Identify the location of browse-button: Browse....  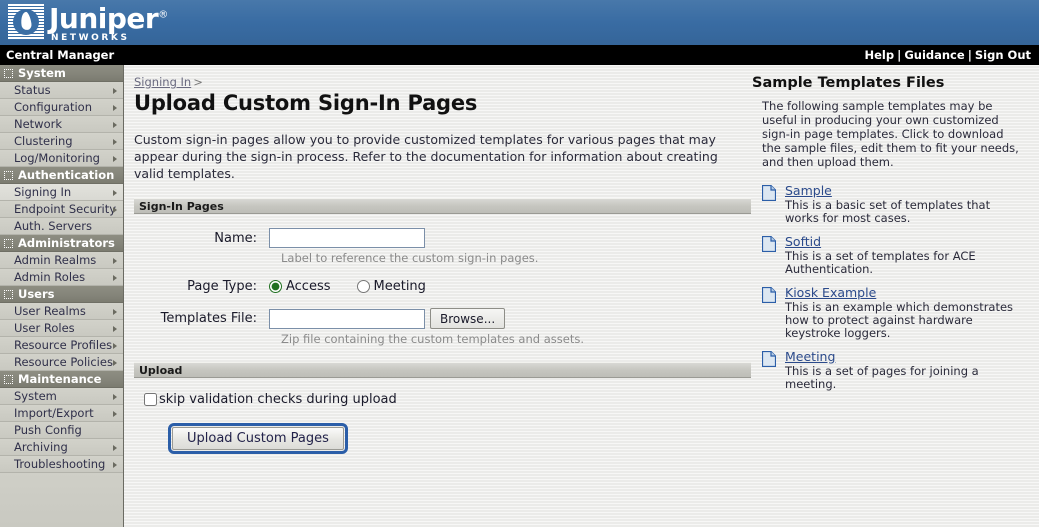
(468, 318).